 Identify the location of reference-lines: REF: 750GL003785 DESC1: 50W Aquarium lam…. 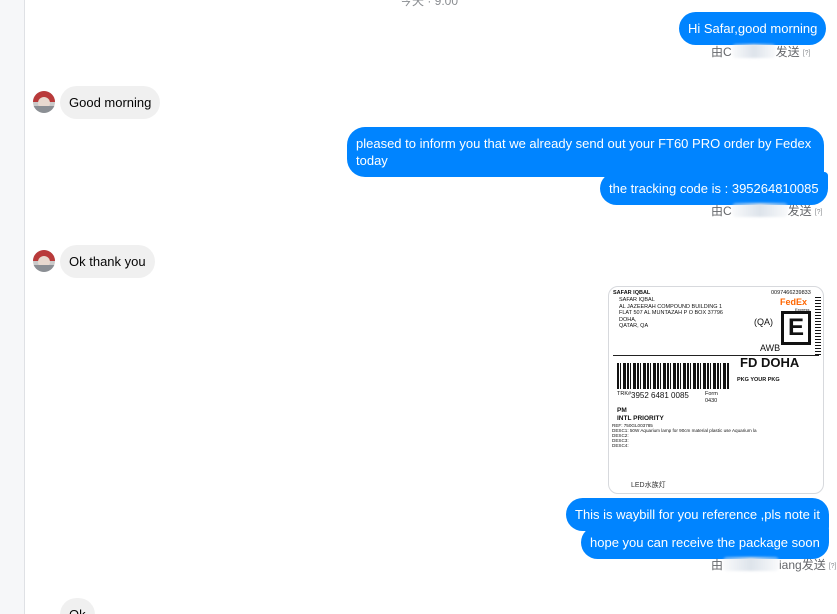
(684, 435).